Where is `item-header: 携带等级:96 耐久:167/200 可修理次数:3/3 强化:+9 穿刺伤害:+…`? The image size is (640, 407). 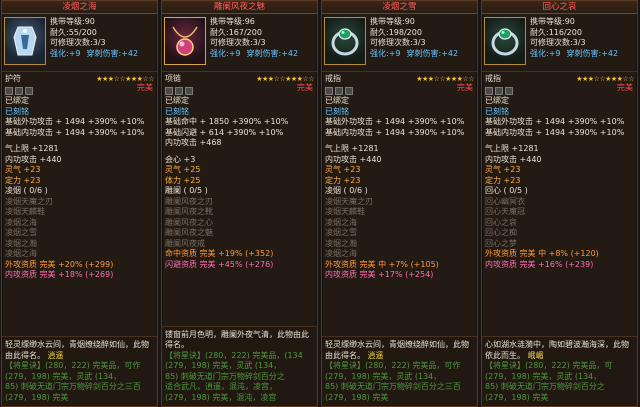
item-header: 携带等级:96 耐久:167/200 可修理次数:3/3 强化:+9 穿刺伤害:+… is located at coordinates (239, 43).